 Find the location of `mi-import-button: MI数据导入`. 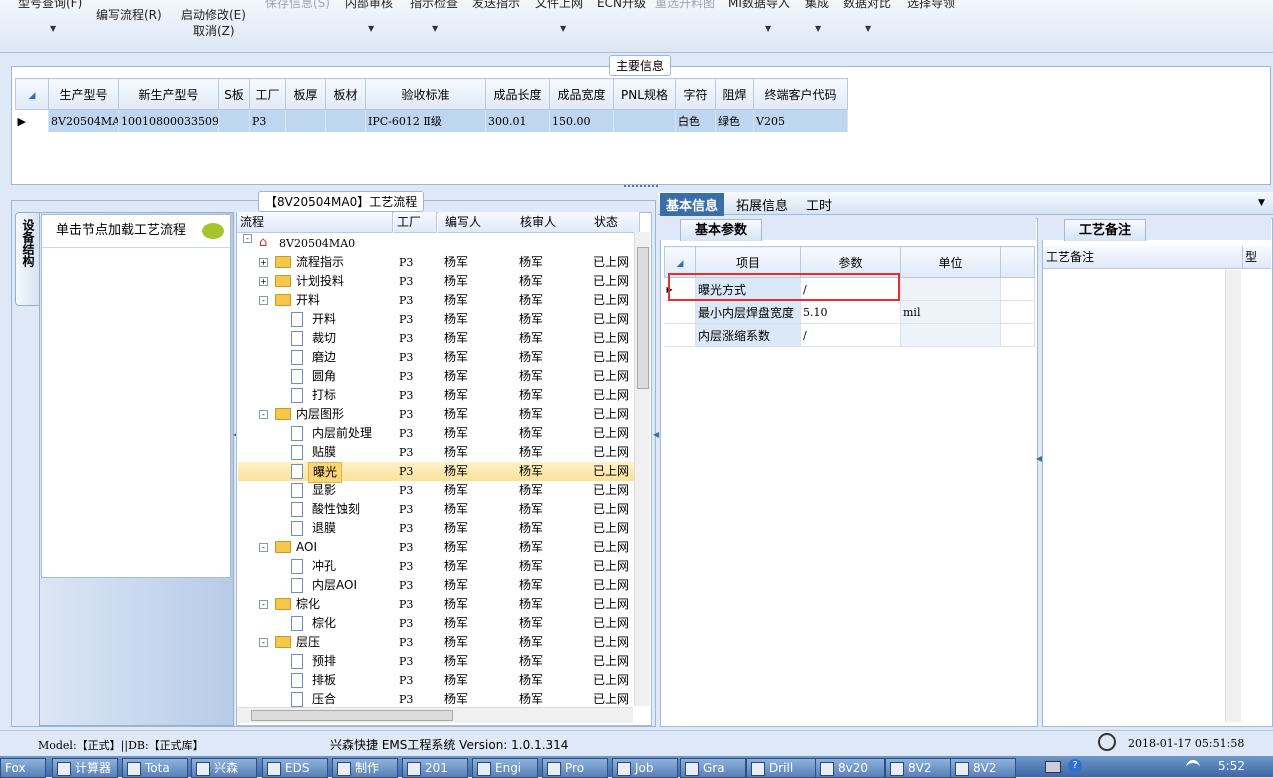

mi-import-button: MI数据导入 is located at coordinates (759, 5).